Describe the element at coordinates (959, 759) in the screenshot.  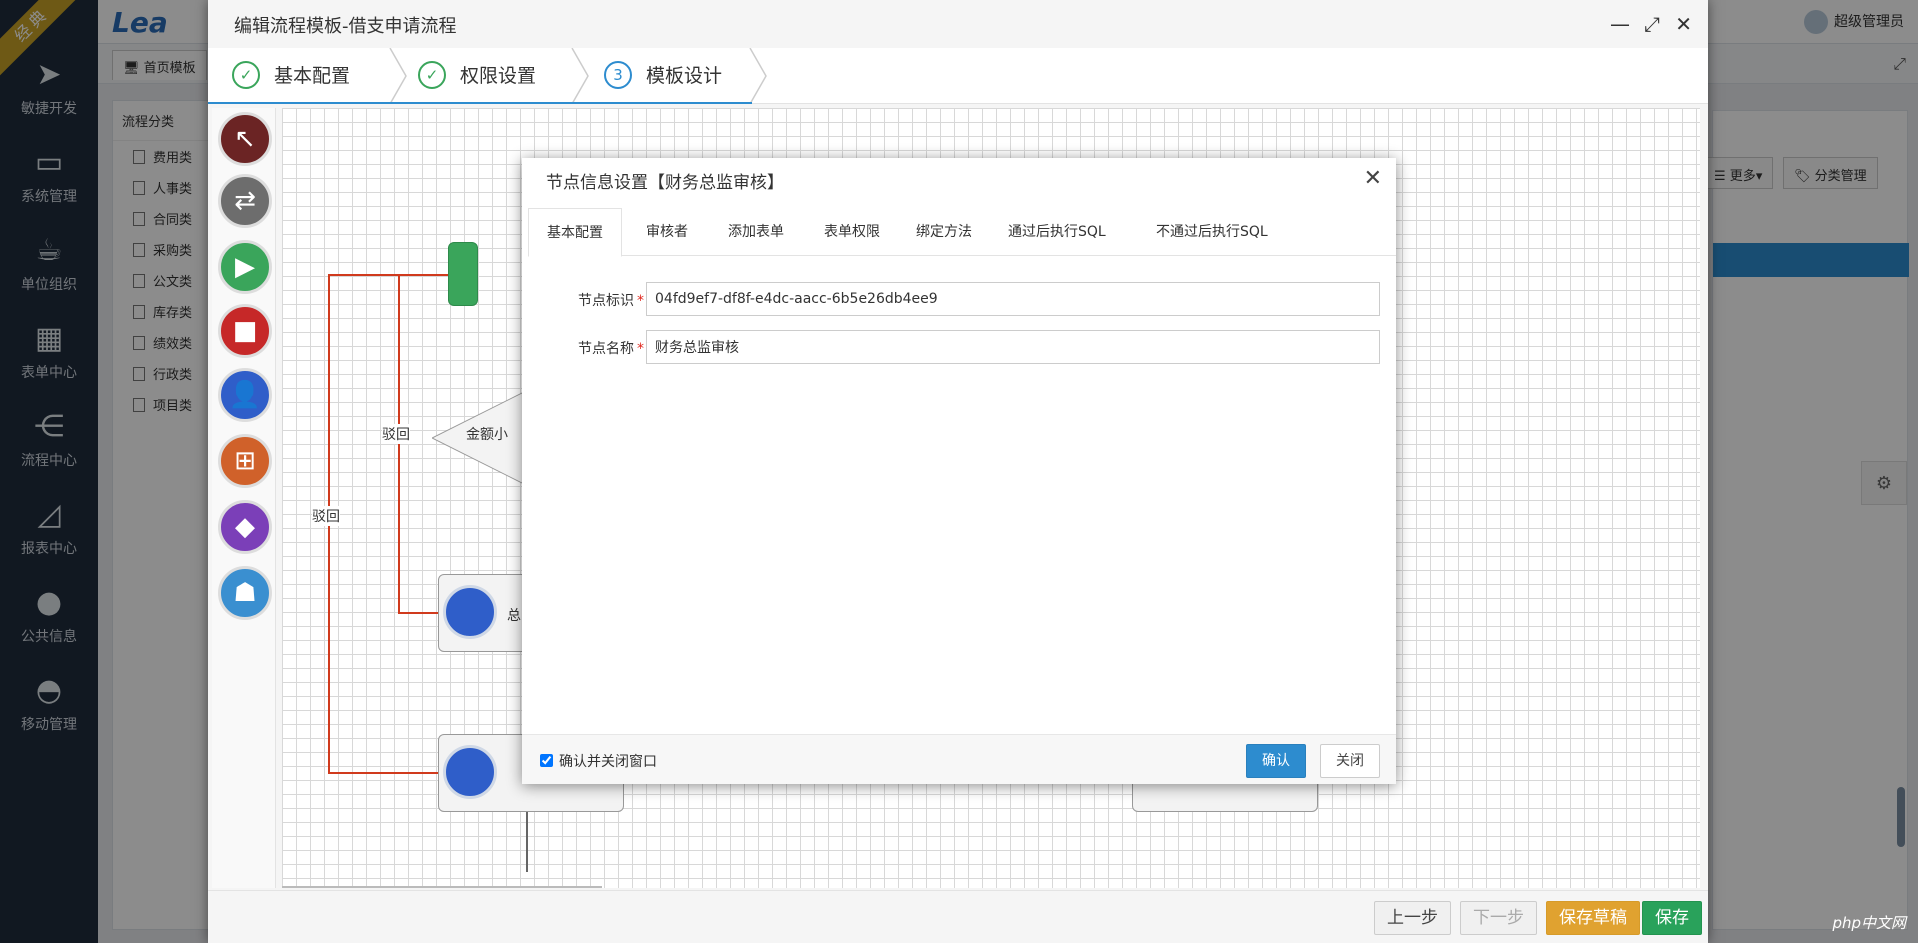
I see `dialog-footer: 确认并关闭窗口 确认 关闭` at that location.